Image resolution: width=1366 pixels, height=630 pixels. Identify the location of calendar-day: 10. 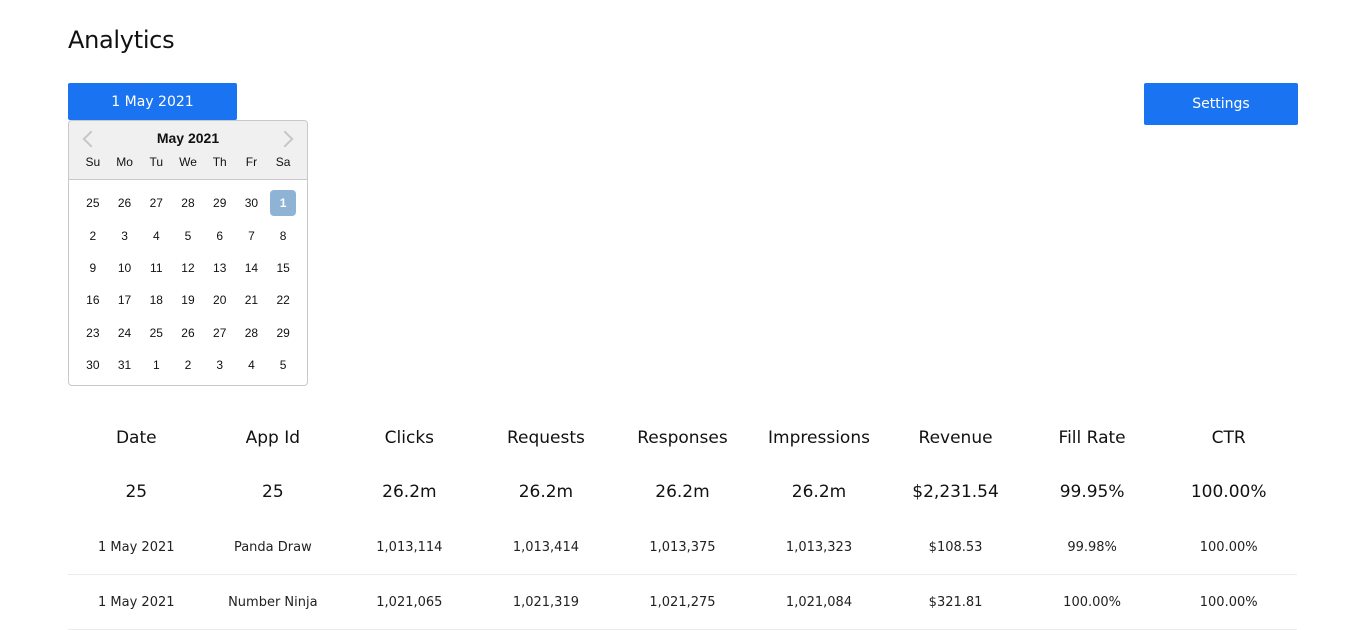
(125, 268).